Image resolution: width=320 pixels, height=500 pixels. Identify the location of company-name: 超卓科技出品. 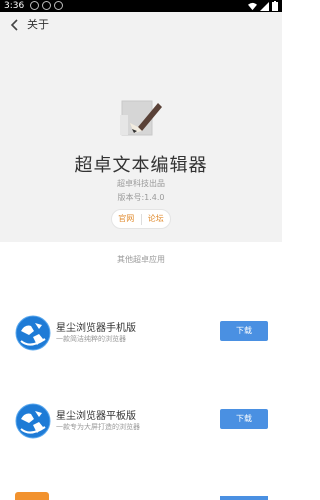
(141, 183).